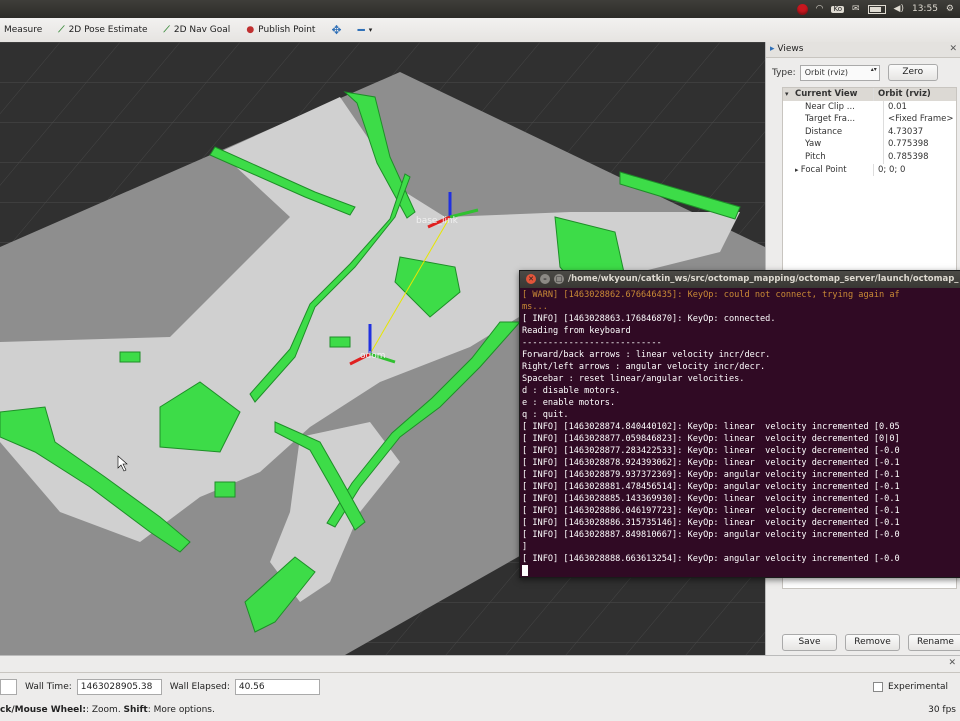 The height and width of the screenshot is (721, 960). What do you see at coordinates (824, 131) in the screenshot?
I see `property-key: Distance` at bounding box center [824, 131].